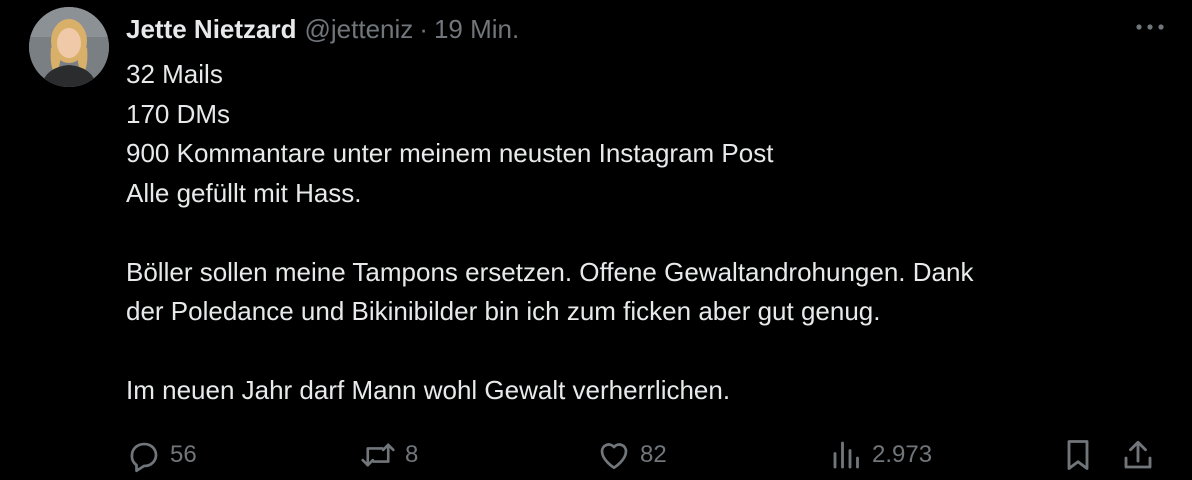 The image size is (1192, 480). Describe the element at coordinates (1150, 27) in the screenshot. I see `more-dots-icon` at that location.